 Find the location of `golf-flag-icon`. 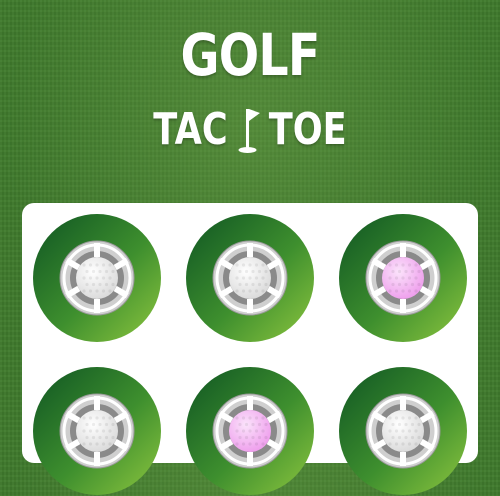

golf-flag-icon is located at coordinates (248, 130).